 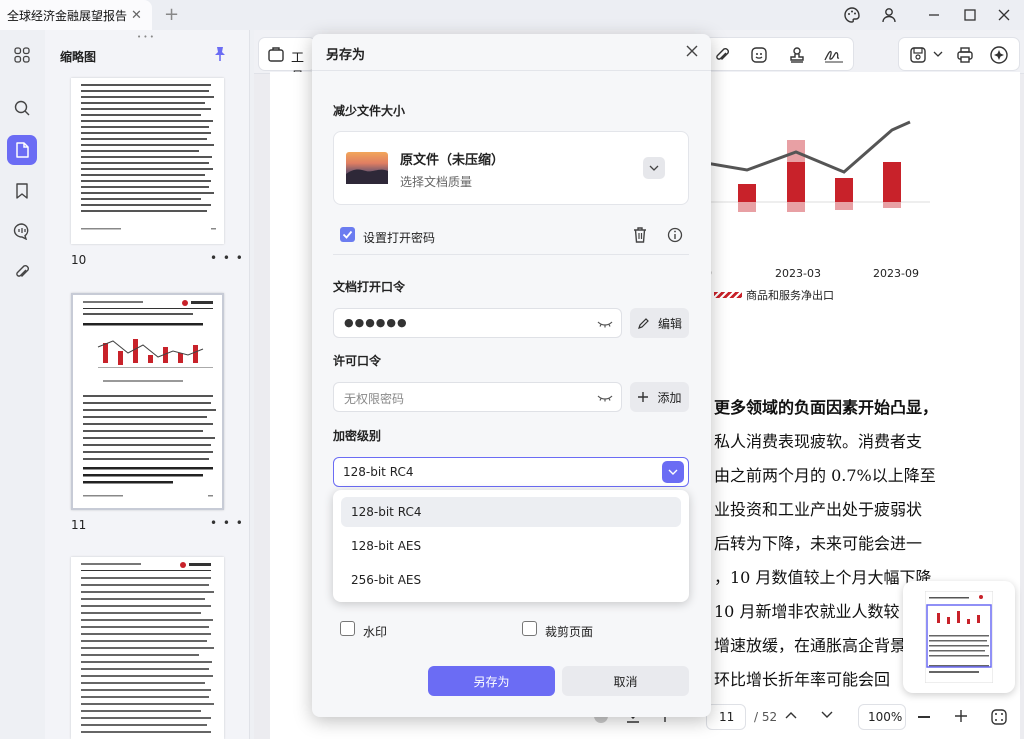 What do you see at coordinates (924, 717) in the screenshot?
I see `zoom-out-icon` at bounding box center [924, 717].